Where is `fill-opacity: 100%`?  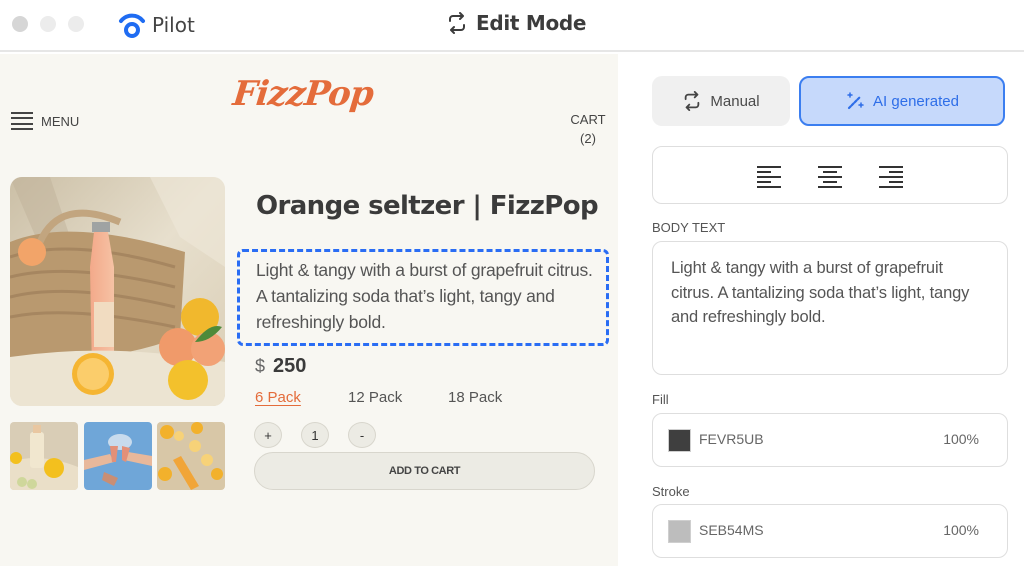 fill-opacity: 100% is located at coordinates (961, 439).